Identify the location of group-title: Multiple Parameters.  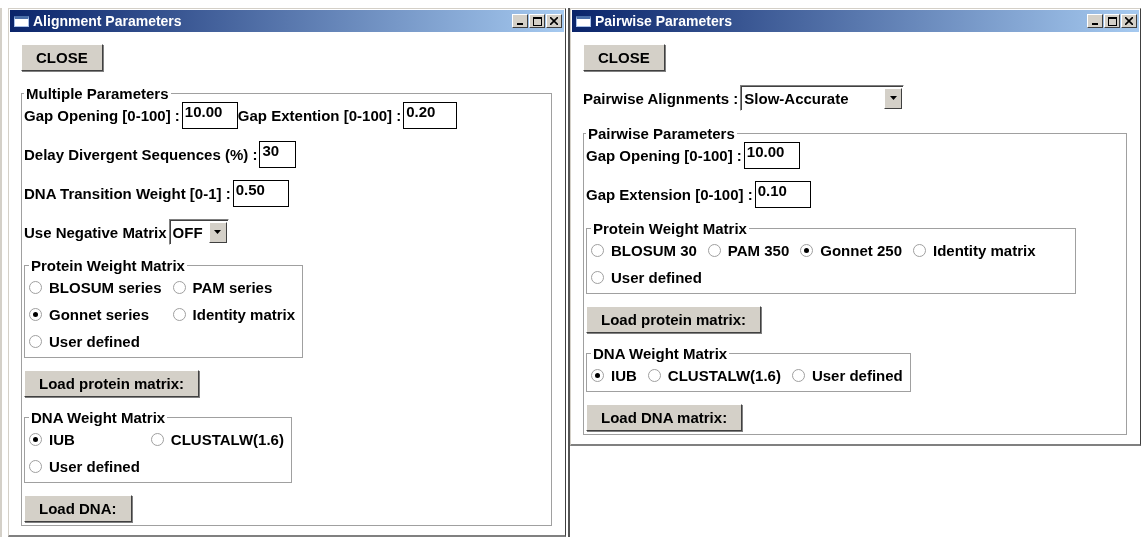
(97, 93).